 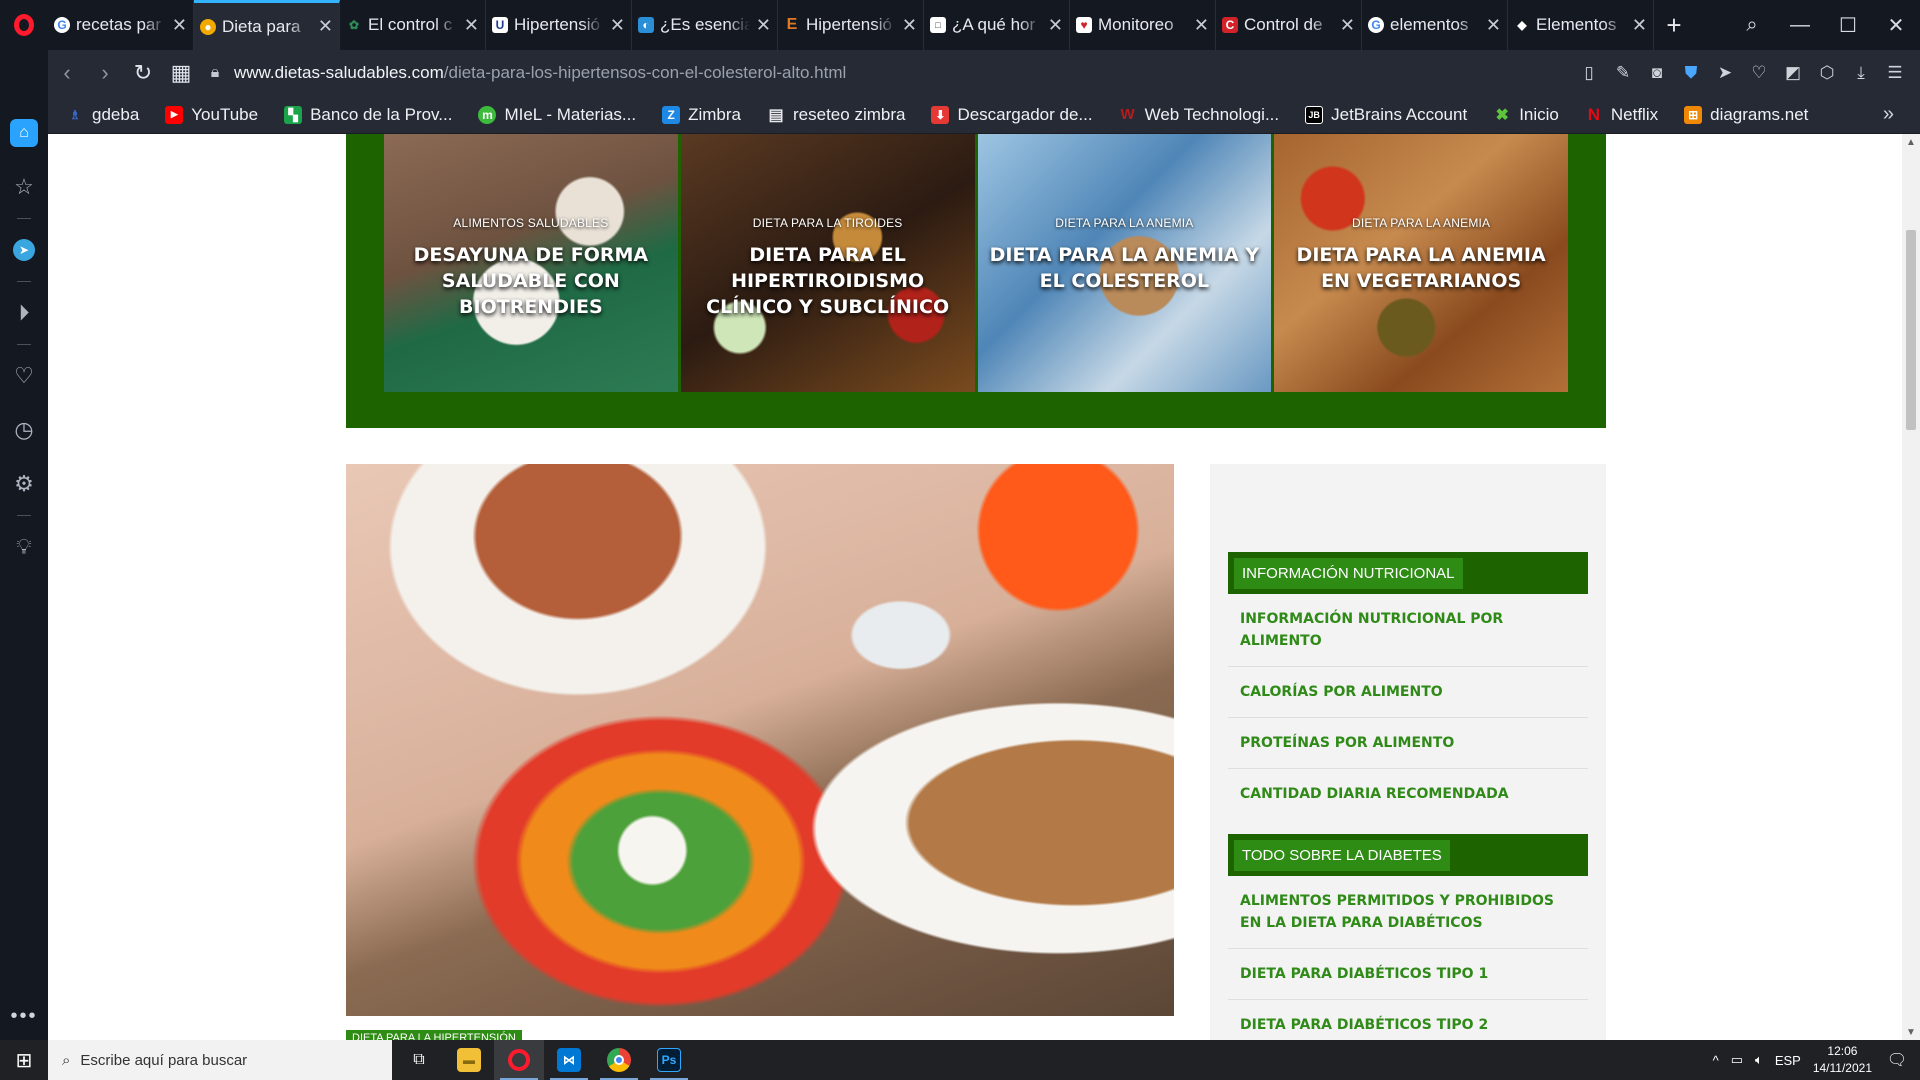 I want to click on task-view-button: ⧉, so click(x=419, y=1060).